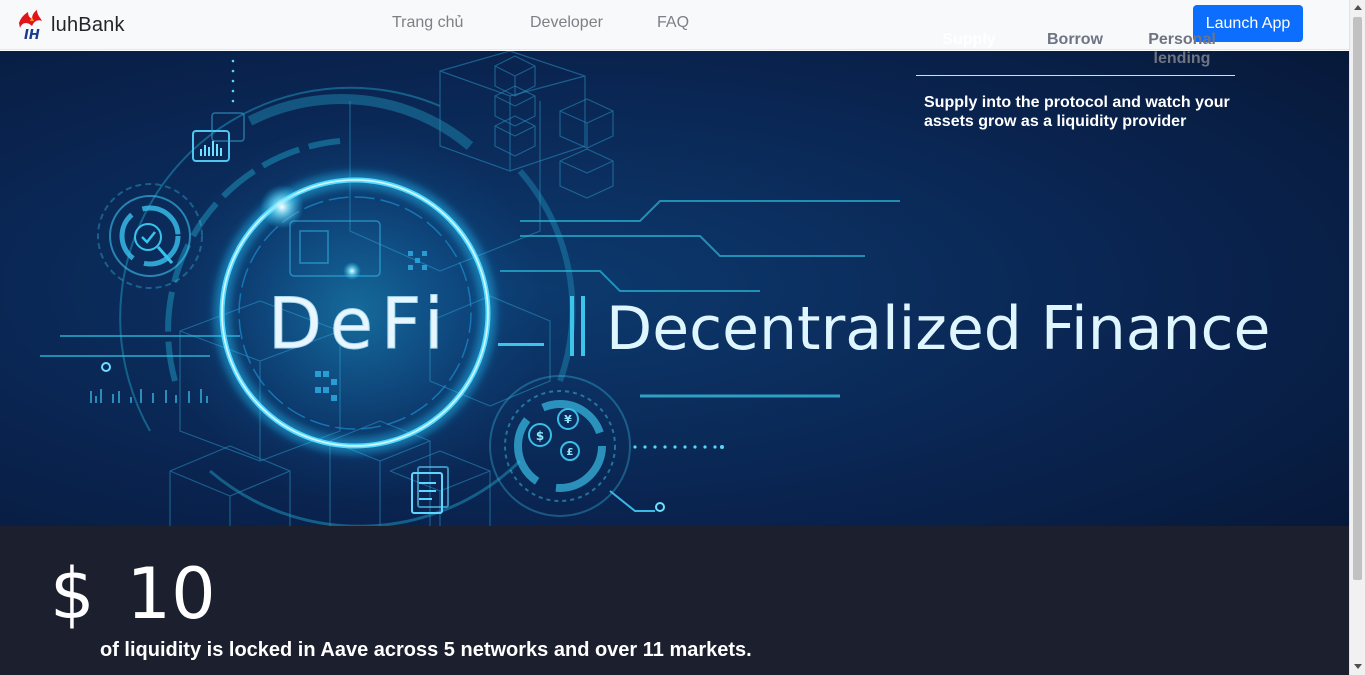 The width and height of the screenshot is (1365, 675). What do you see at coordinates (88, 24) in the screenshot?
I see `brand-name: luhBank` at bounding box center [88, 24].